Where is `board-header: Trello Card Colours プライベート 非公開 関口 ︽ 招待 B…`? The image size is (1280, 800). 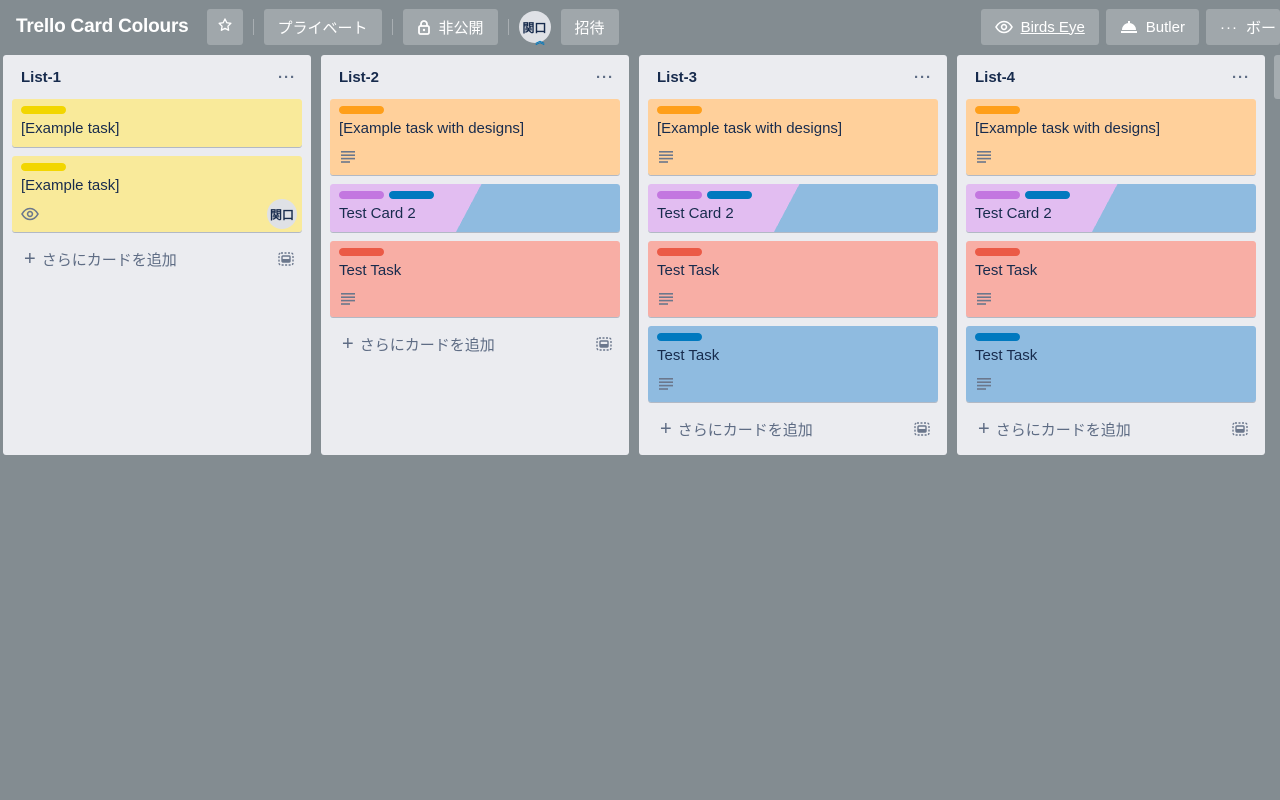 board-header: Trello Card Colours プライベート 非公開 関口 ︽ 招待 B… is located at coordinates (640, 27).